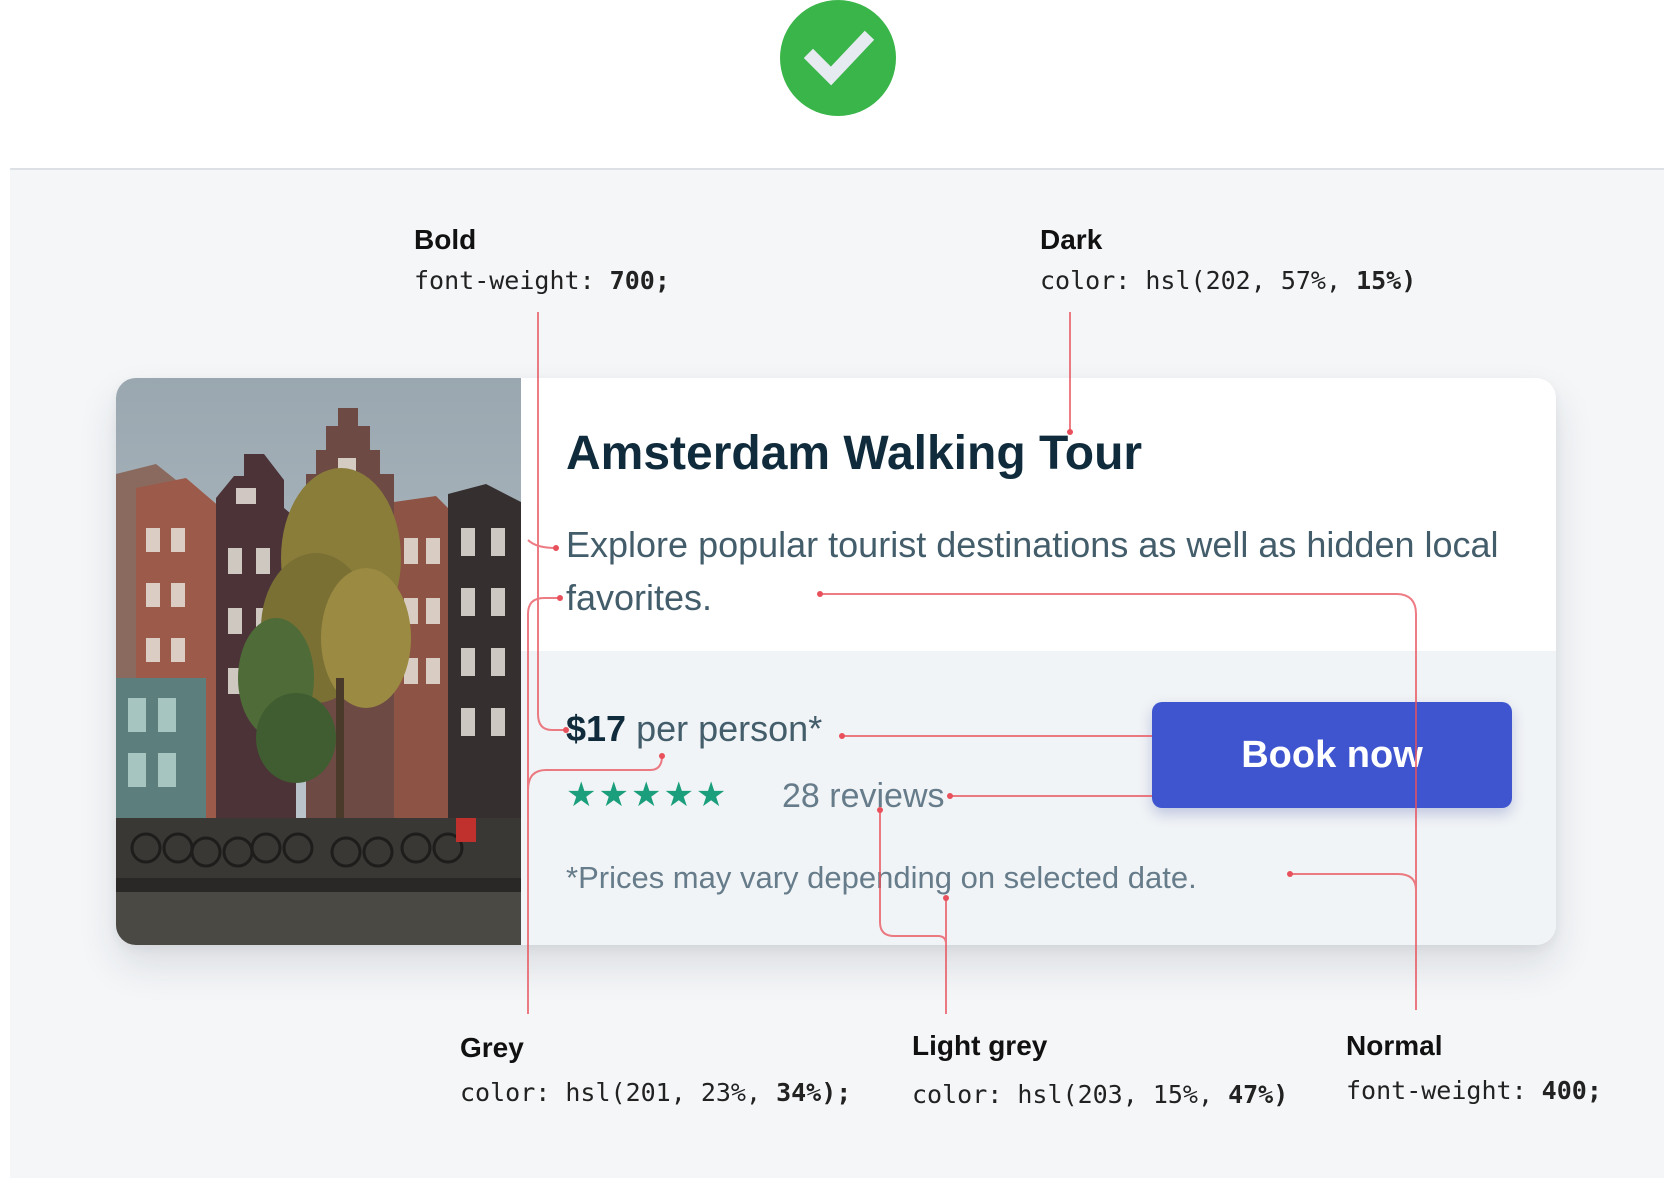 The height and width of the screenshot is (1183, 1674). I want to click on bold-code: font-weight: 700;, so click(542, 280).